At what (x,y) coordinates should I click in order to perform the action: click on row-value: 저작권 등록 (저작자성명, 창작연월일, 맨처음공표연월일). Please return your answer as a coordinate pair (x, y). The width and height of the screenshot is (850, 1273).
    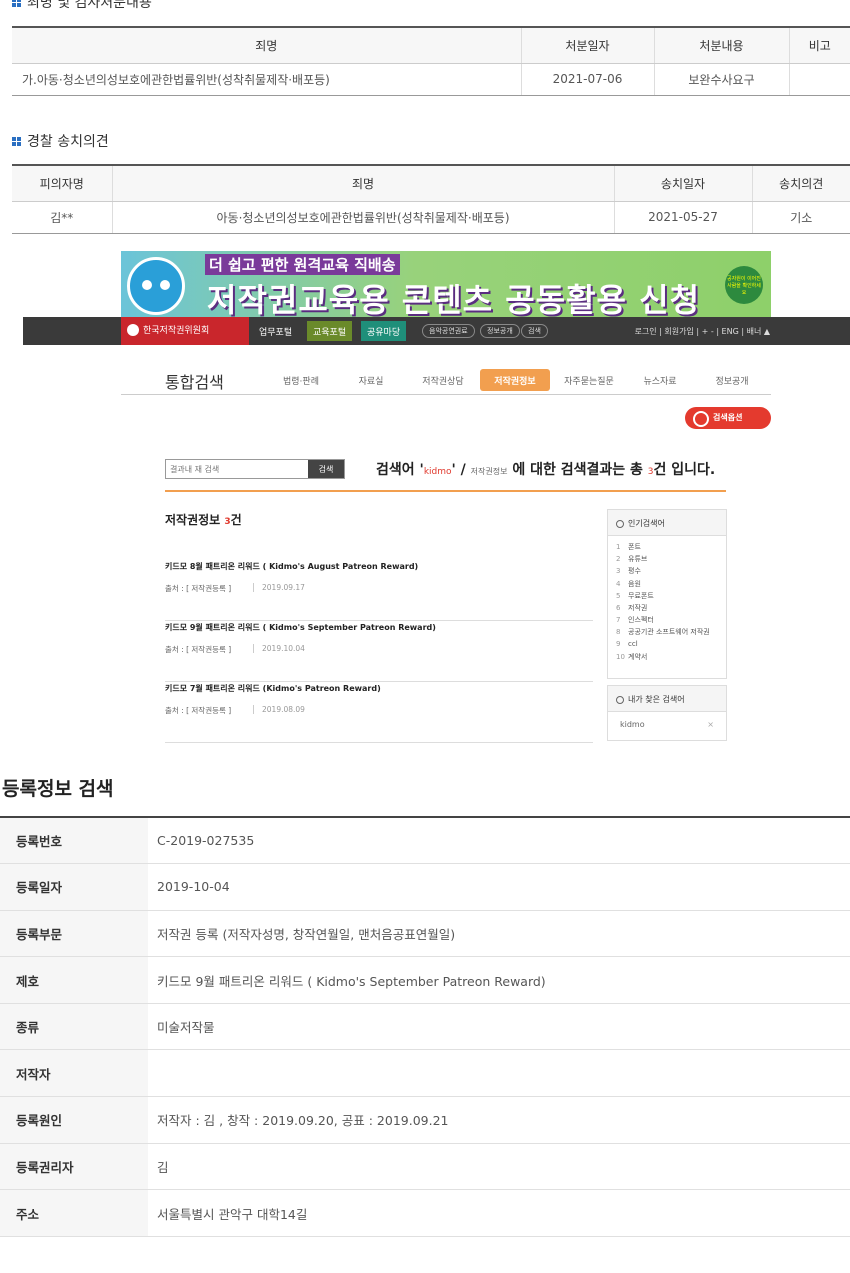
    Looking at the image, I should click on (306, 934).